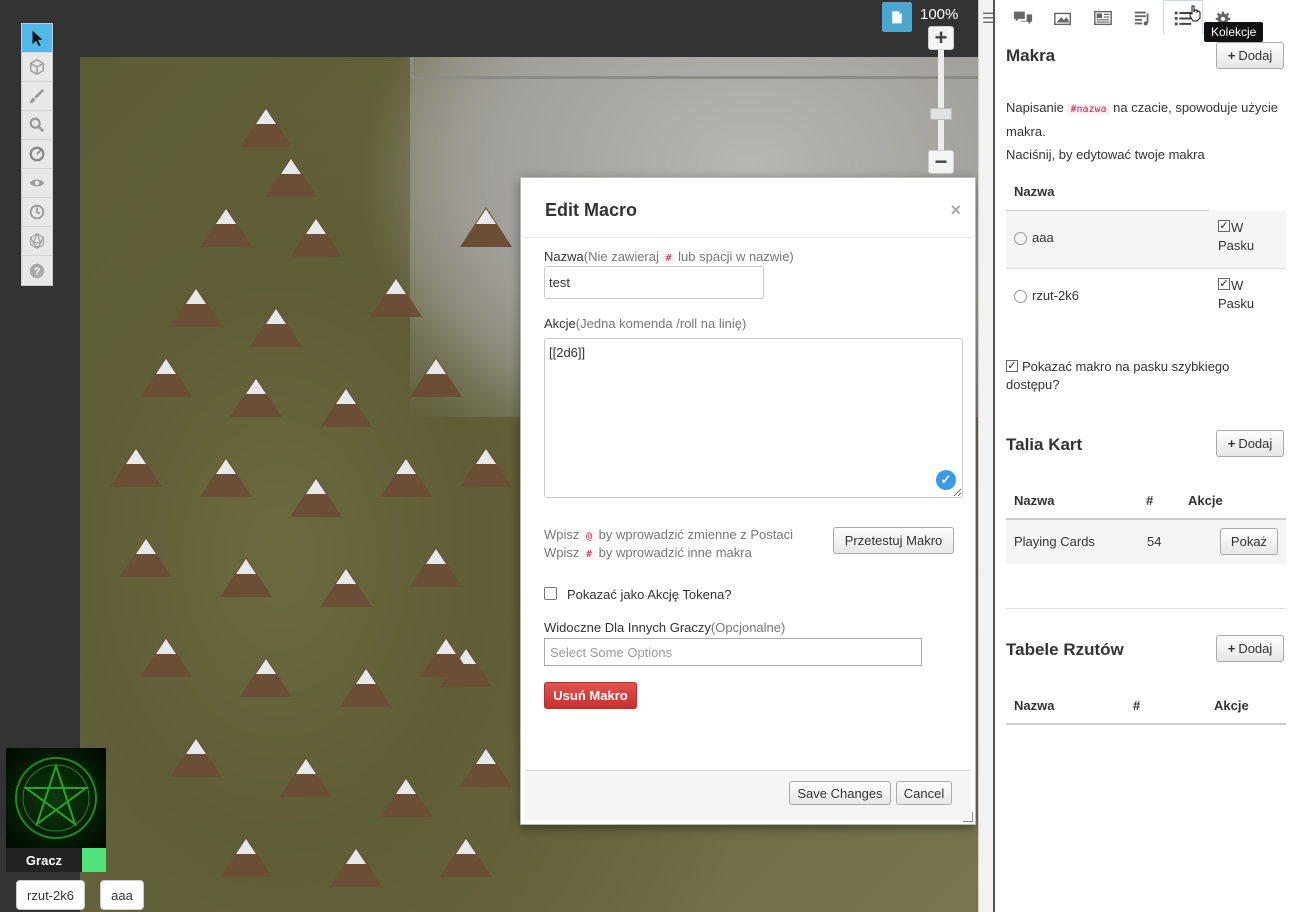 The width and height of the screenshot is (1291, 912). What do you see at coordinates (1143, 17) in the screenshot?
I see `tab-jukebox` at bounding box center [1143, 17].